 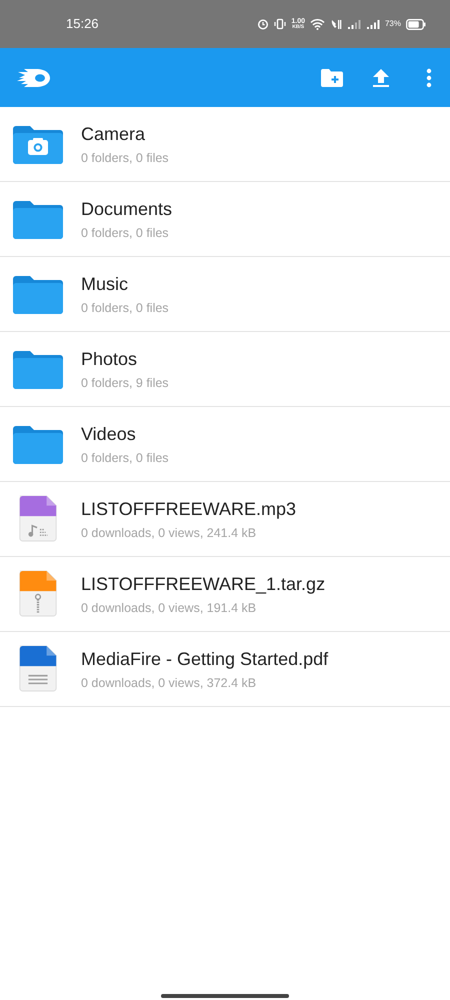 I want to click on list-item: Documents 0 folders, 0 files, so click(x=225, y=219).